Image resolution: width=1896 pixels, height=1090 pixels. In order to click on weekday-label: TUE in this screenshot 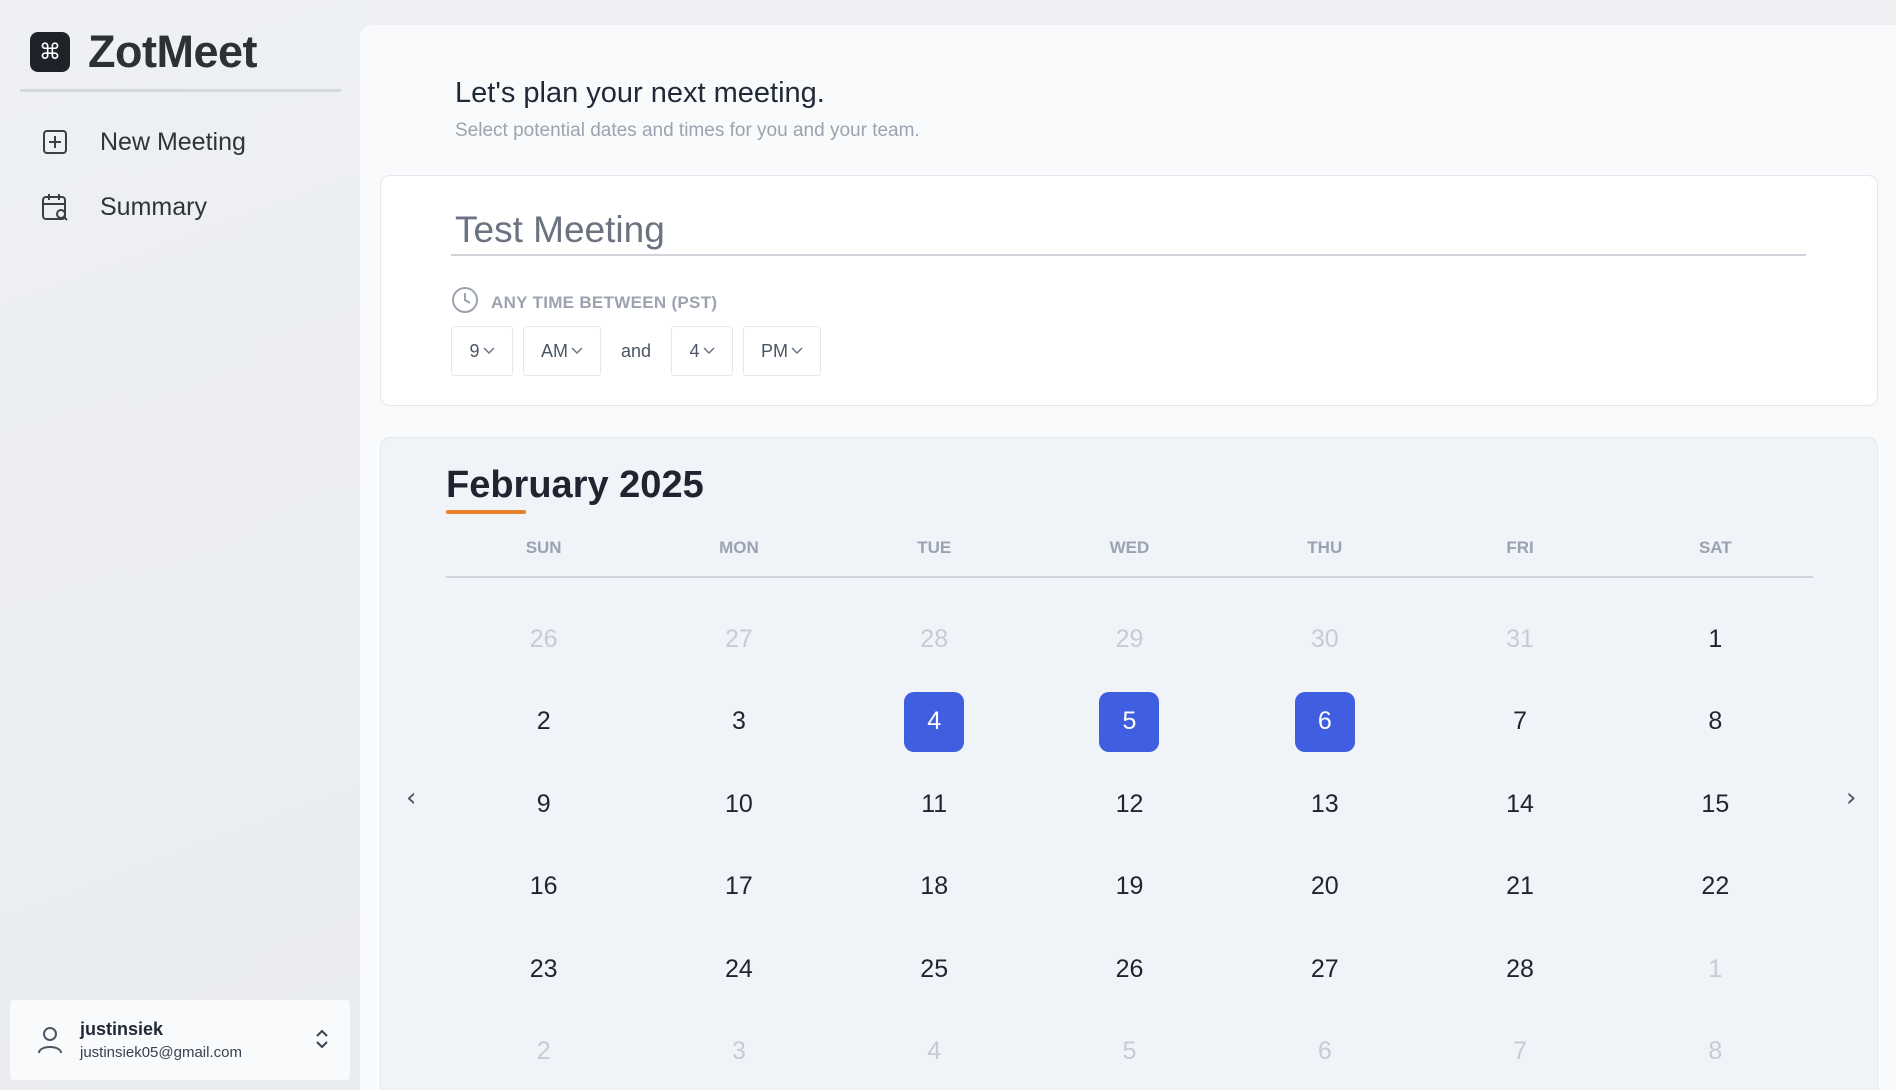, I will do `click(934, 547)`.